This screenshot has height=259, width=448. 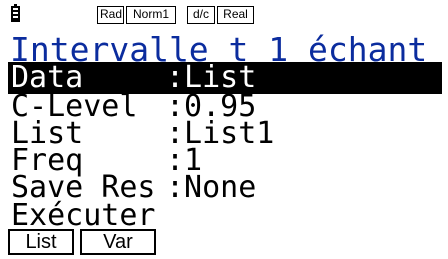 What do you see at coordinates (151, 15) in the screenshot?
I see `display-mode-badge: Norm1` at bounding box center [151, 15].